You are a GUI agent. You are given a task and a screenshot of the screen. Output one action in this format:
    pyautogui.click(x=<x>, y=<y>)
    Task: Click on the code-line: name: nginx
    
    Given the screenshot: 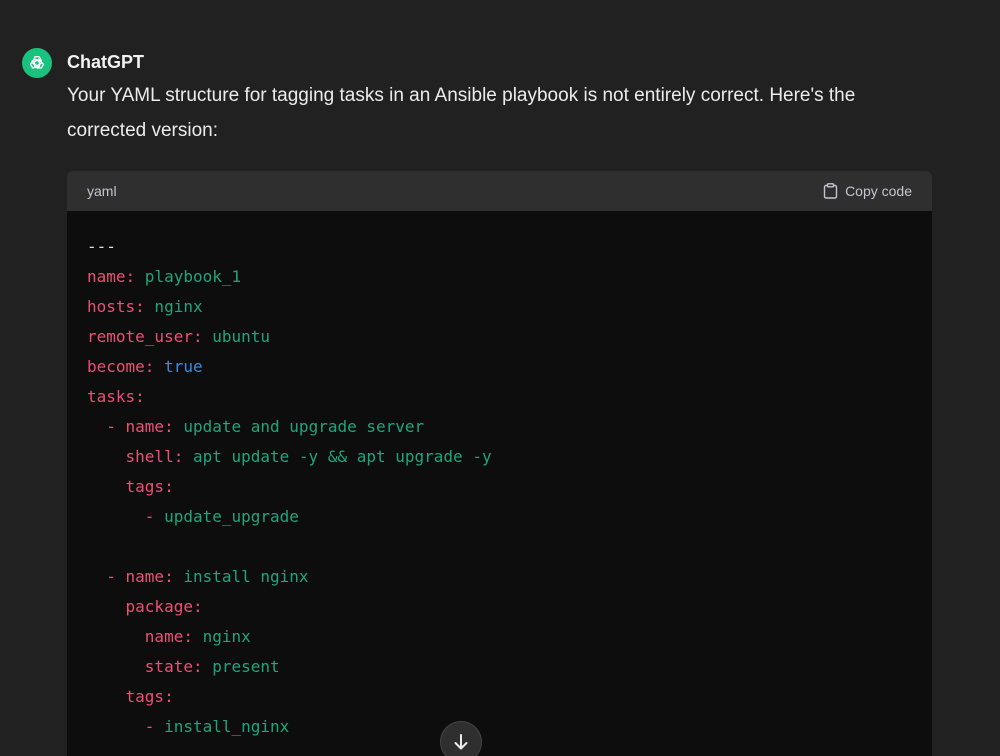 What is the action you would take?
    pyautogui.click(x=499, y=637)
    